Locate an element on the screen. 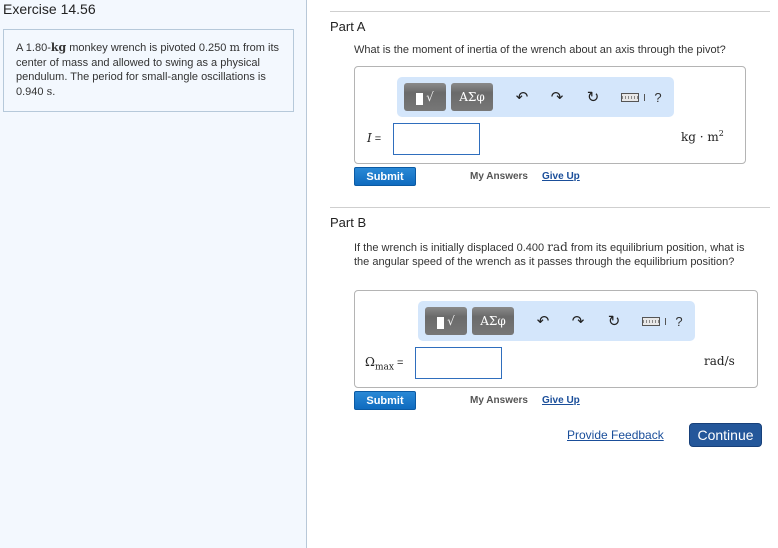 The width and height of the screenshot is (778, 548). unit-exponent: 2 is located at coordinates (721, 133).